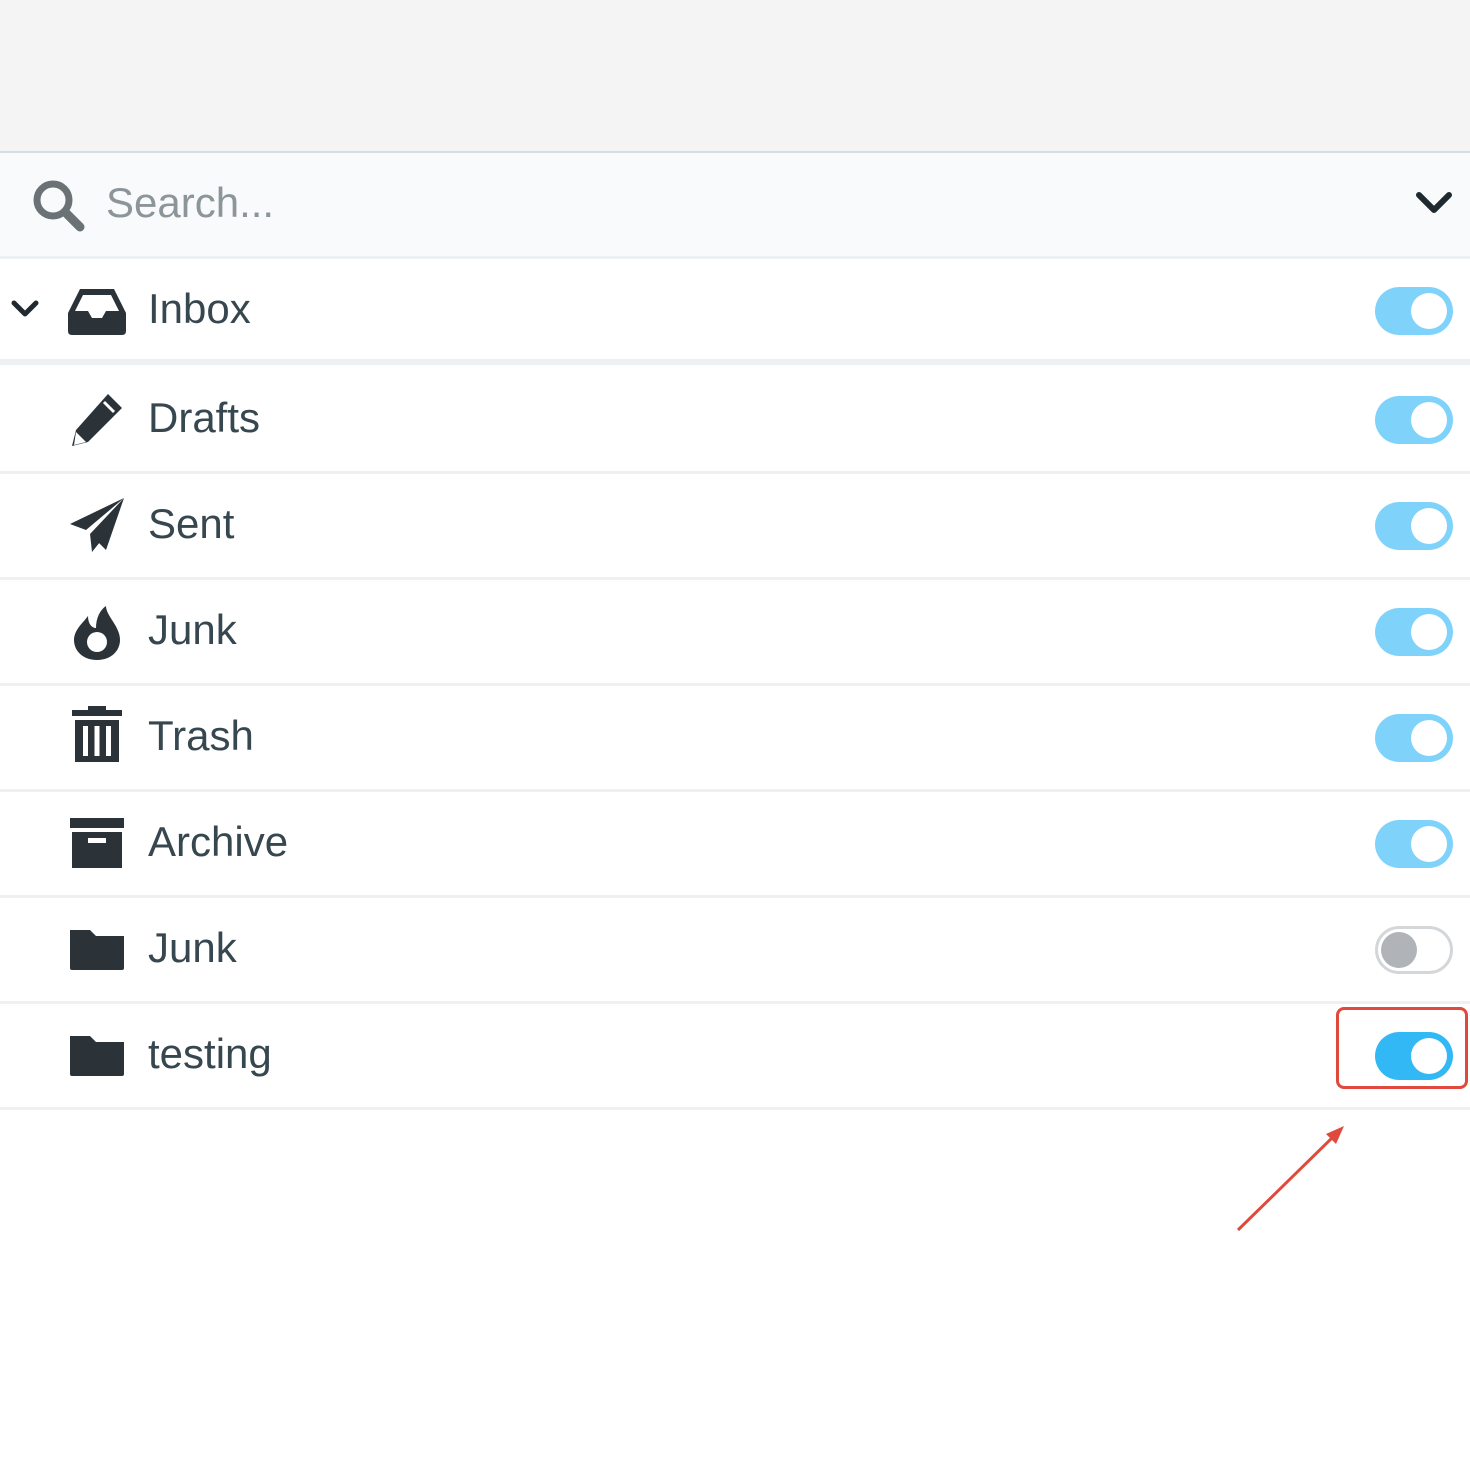 This screenshot has height=1461, width=1470. What do you see at coordinates (735, 951) in the screenshot?
I see `folder-row-junk-folder: Junk` at bounding box center [735, 951].